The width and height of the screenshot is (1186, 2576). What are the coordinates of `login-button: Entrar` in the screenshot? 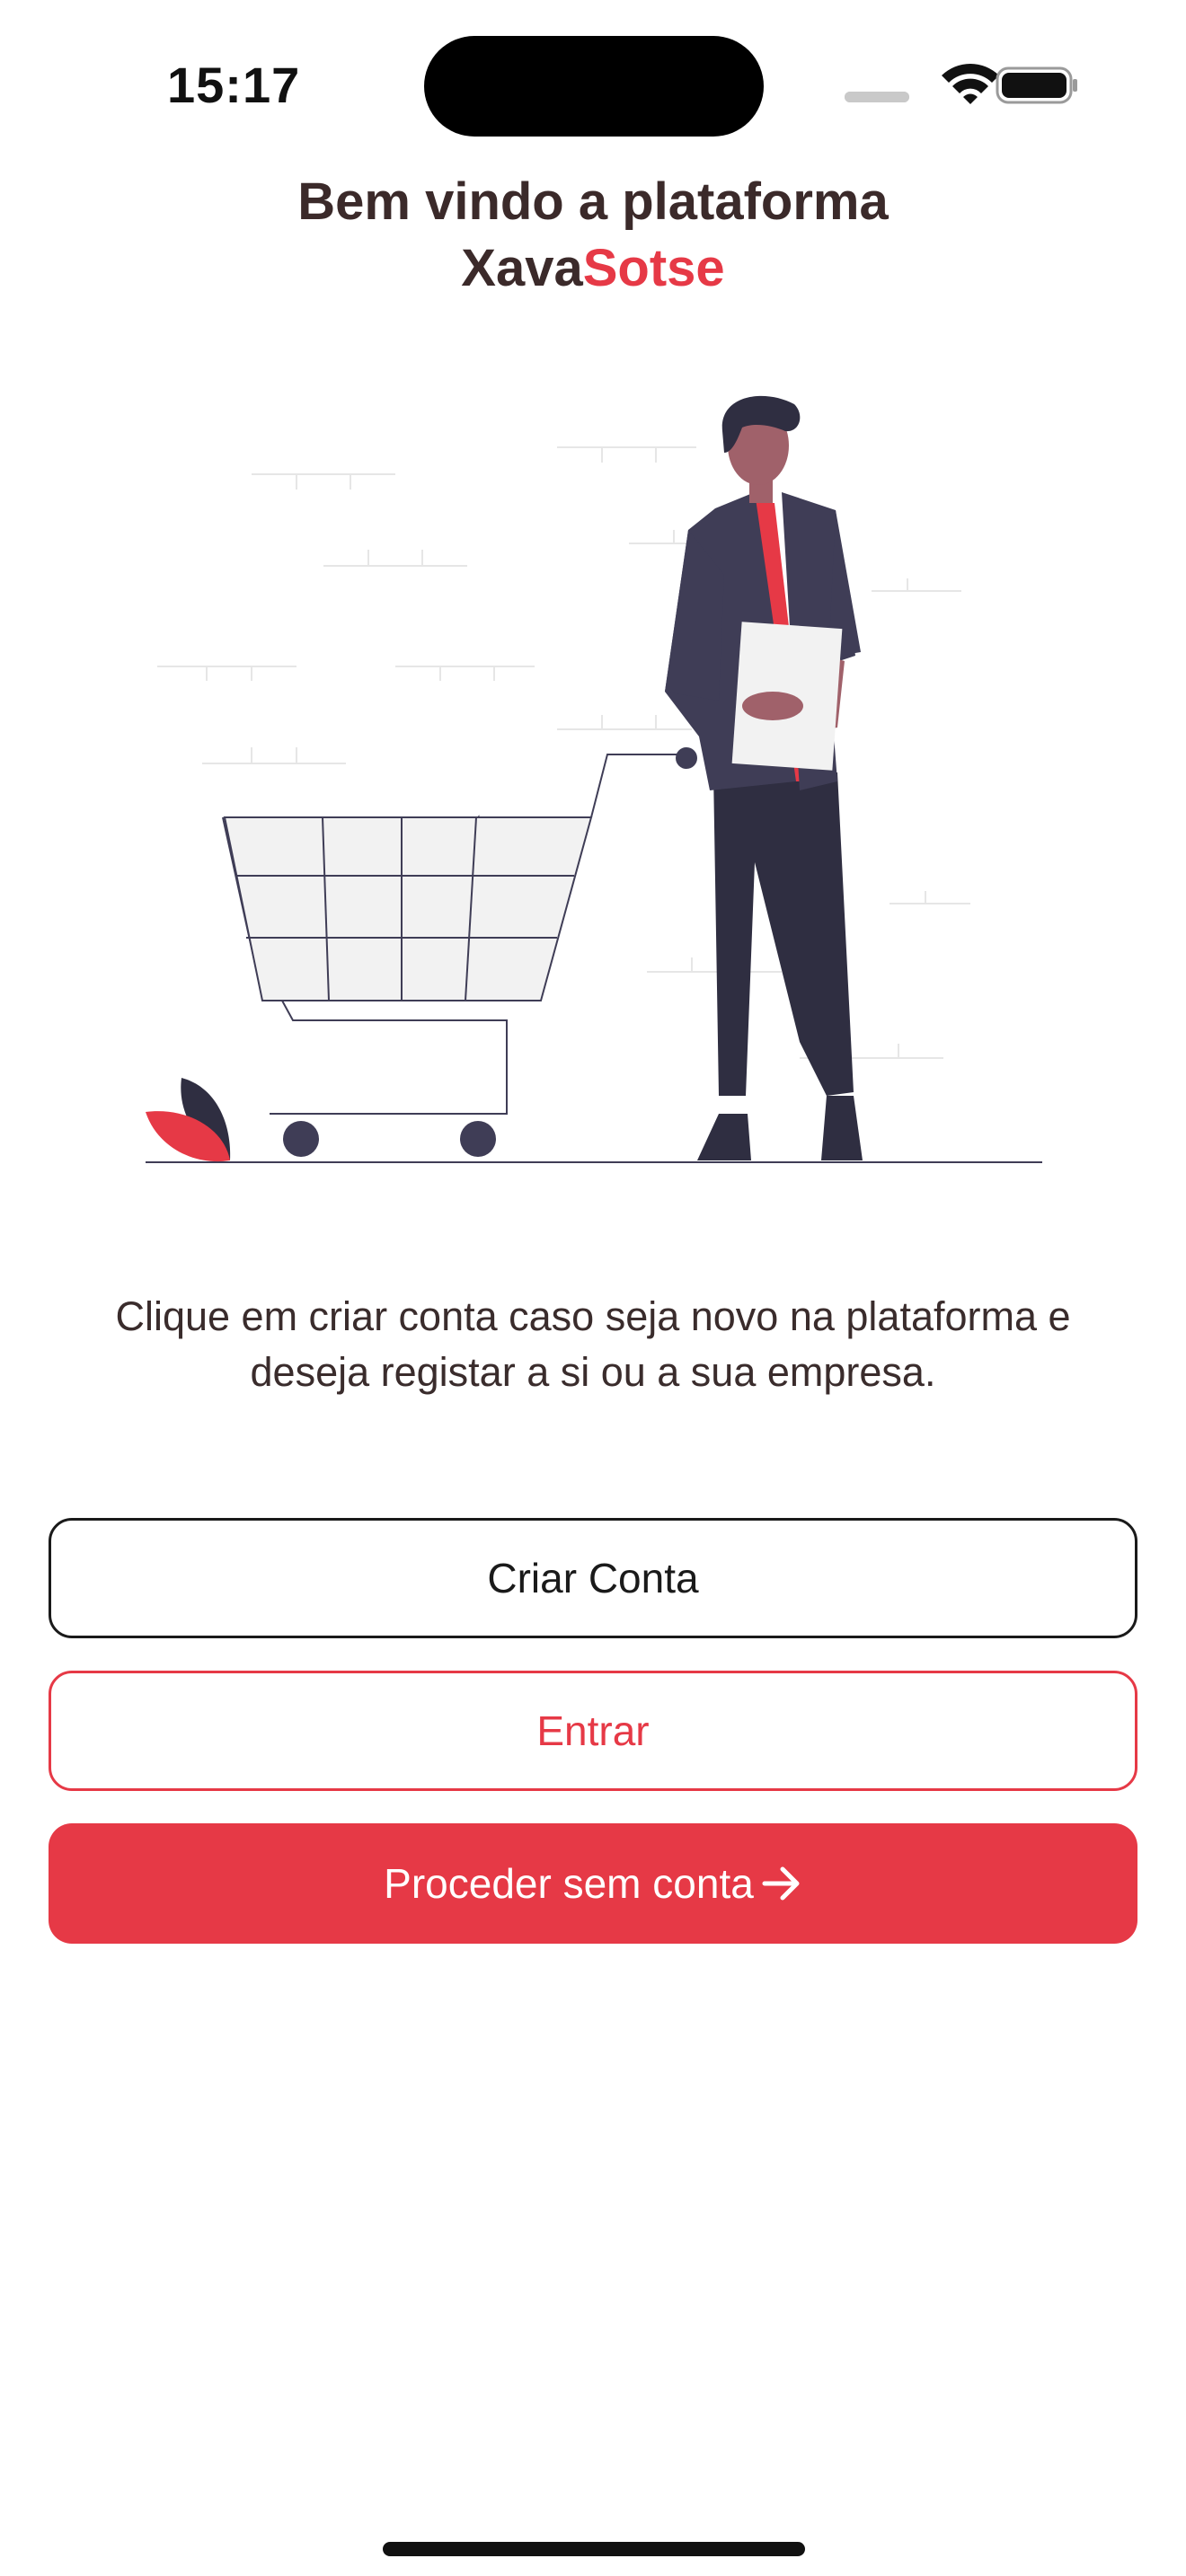 It's located at (593, 1731).